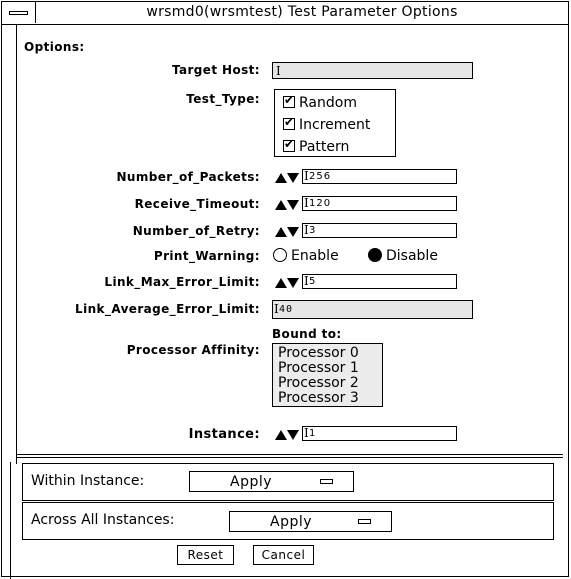 This screenshot has width=571, height=579. I want to click on instance-label: Instance:, so click(224, 434).